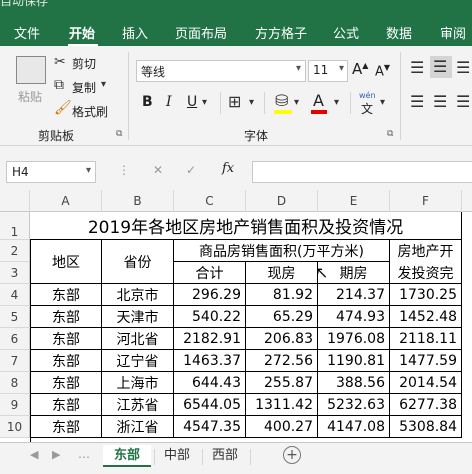  What do you see at coordinates (399, 32) in the screenshot?
I see `tab-data: 数据` at bounding box center [399, 32].